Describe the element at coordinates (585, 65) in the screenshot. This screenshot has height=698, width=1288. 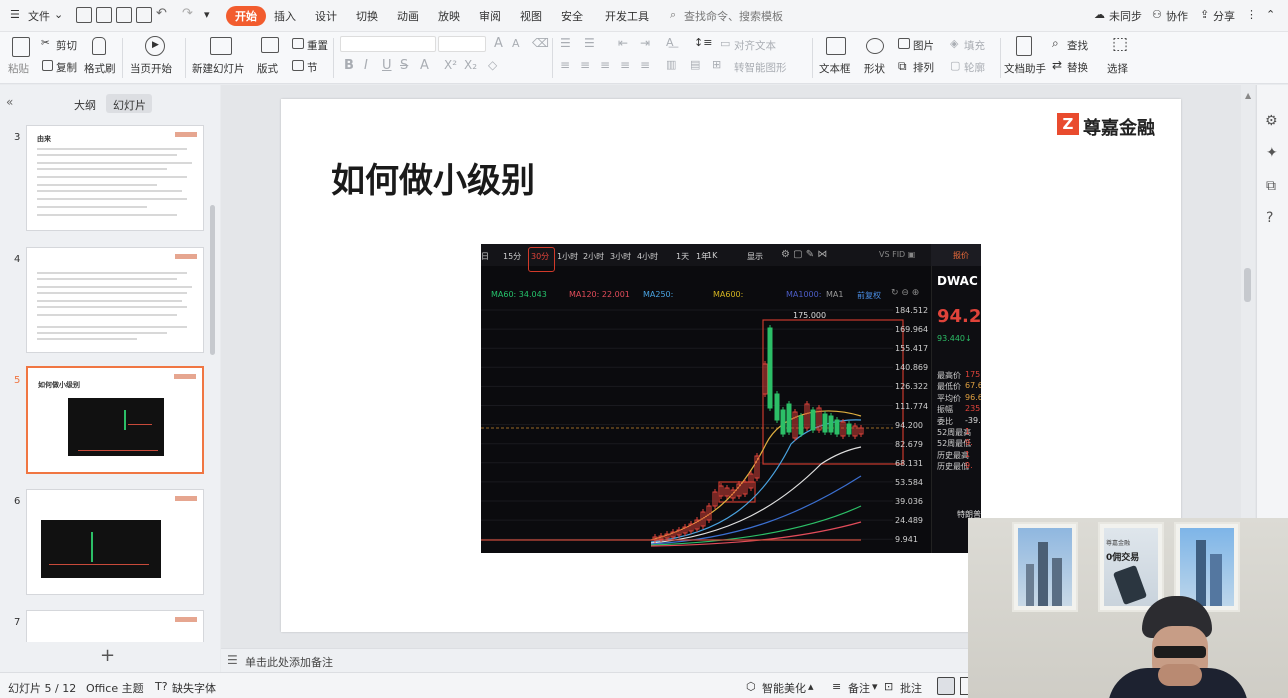
I see `align-center-icon: ≡` at that location.